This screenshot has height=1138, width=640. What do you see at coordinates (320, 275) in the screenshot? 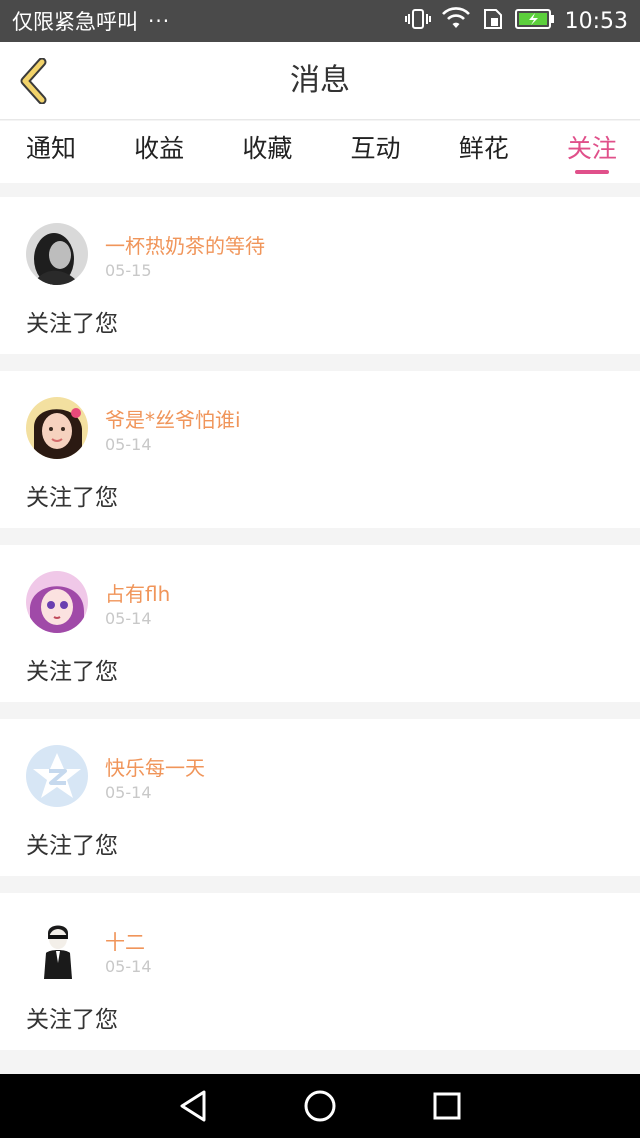
I see `list-item: 一杯热奶茶的等待 05-15 关注了您` at bounding box center [320, 275].